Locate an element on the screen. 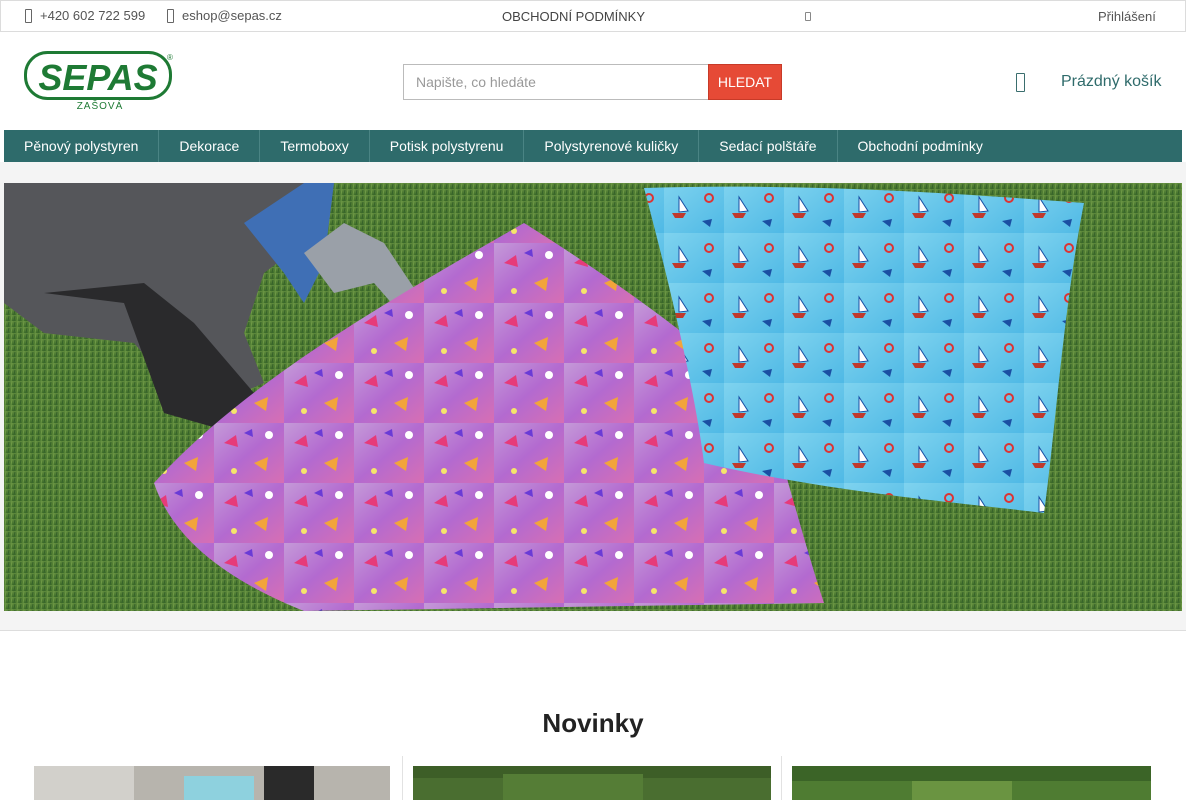 The height and width of the screenshot is (800, 1200). cart-icon is located at coordinates (1020, 82).